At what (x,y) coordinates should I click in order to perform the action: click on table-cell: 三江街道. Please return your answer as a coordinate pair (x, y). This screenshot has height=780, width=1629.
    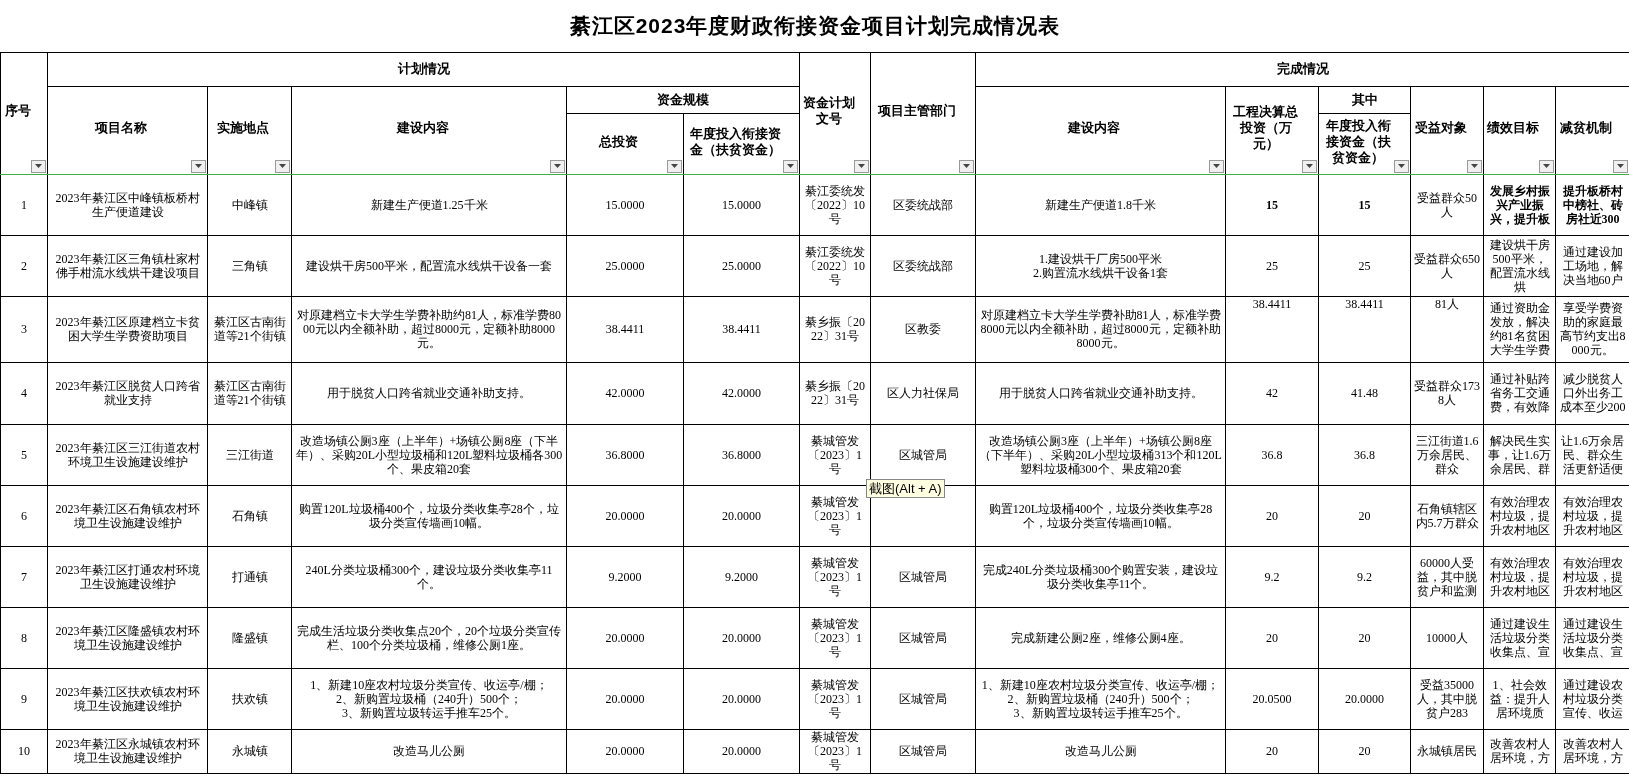
    Looking at the image, I should click on (249, 454).